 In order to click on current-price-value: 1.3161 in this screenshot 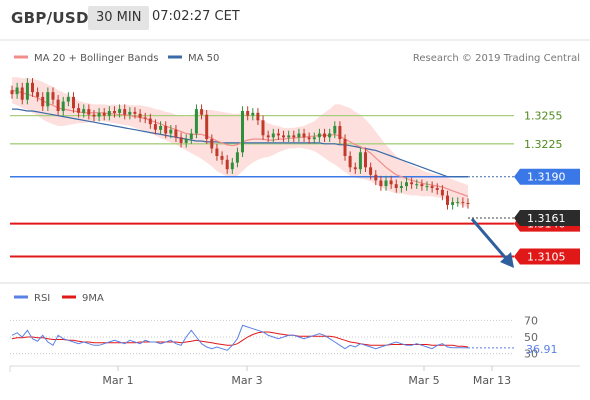, I will do `click(546, 218)`.